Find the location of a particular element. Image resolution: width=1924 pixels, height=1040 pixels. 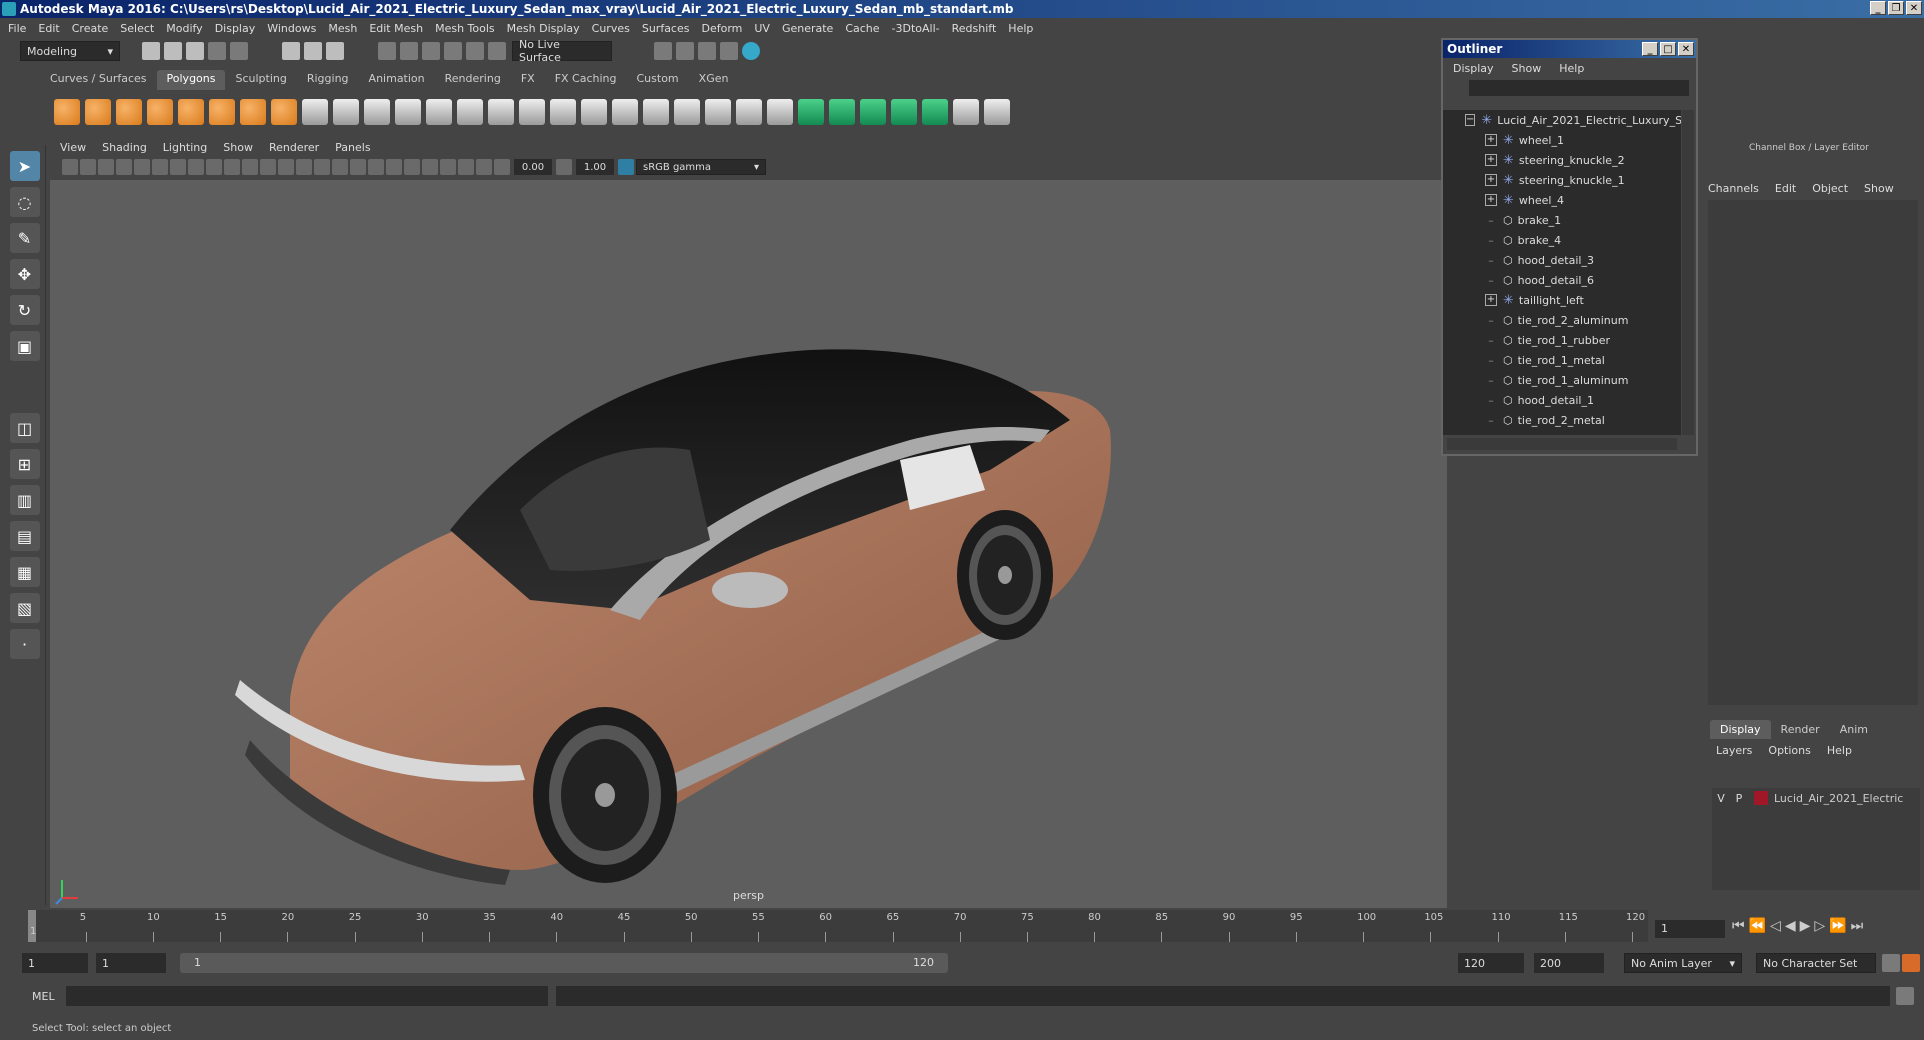

bookmark-icon is located at coordinates (106, 167).